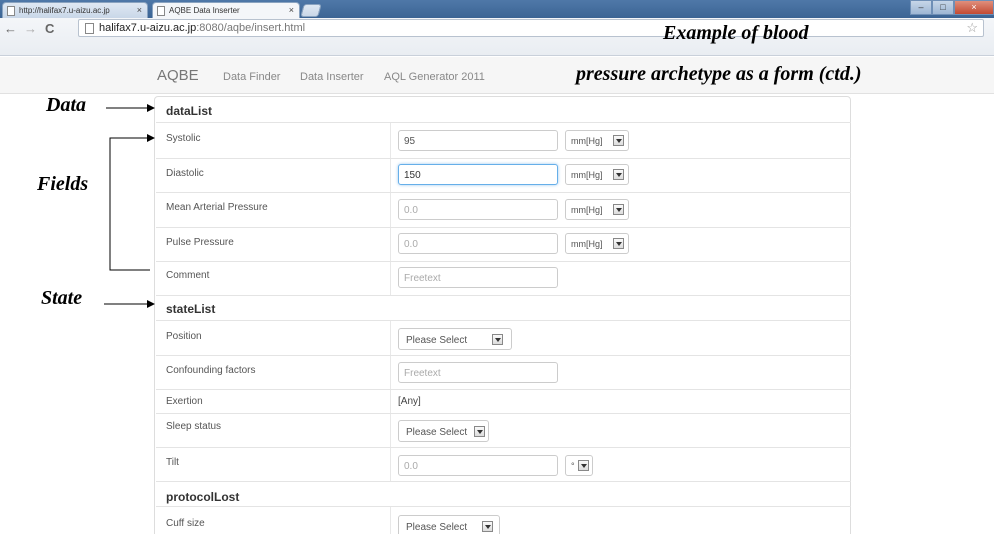 The width and height of the screenshot is (994, 534). I want to click on annotation-fields: Fields, so click(63, 184).